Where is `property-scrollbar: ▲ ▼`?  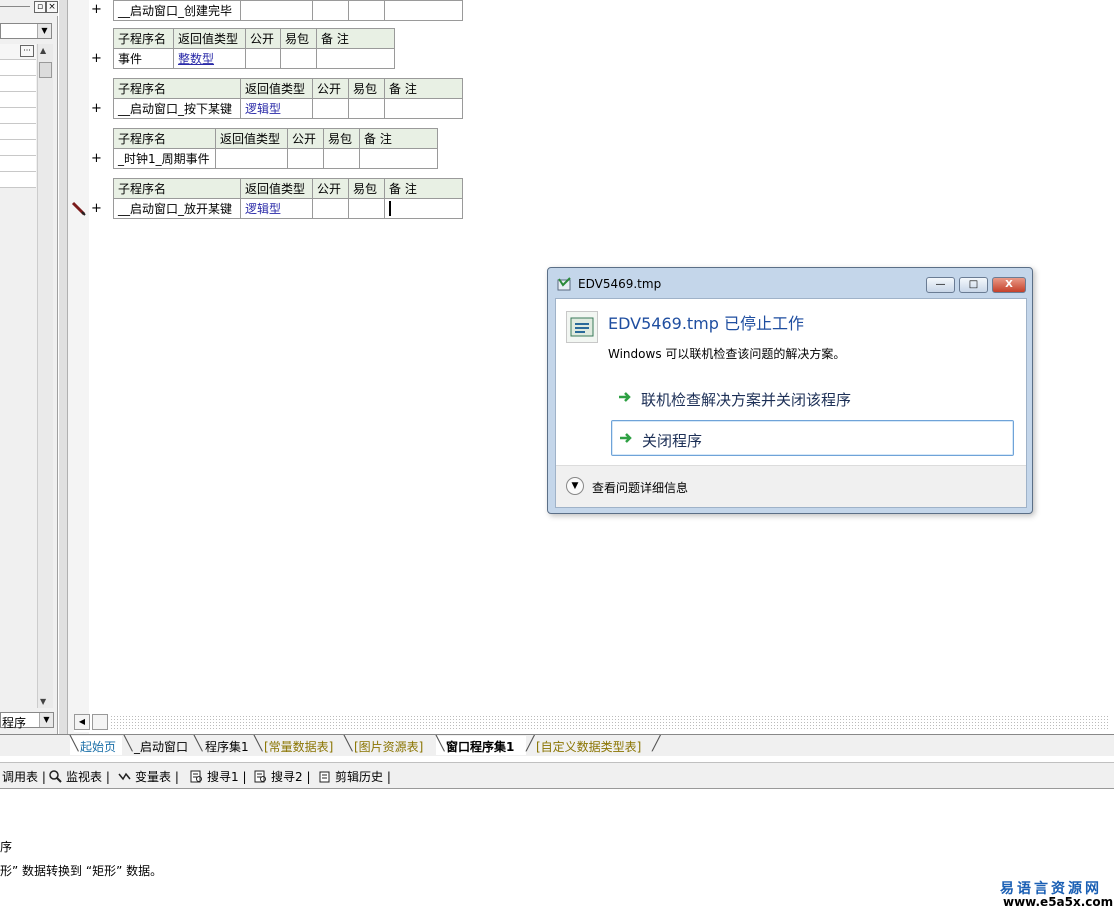
property-scrollbar: ▲ ▼ is located at coordinates (45, 376).